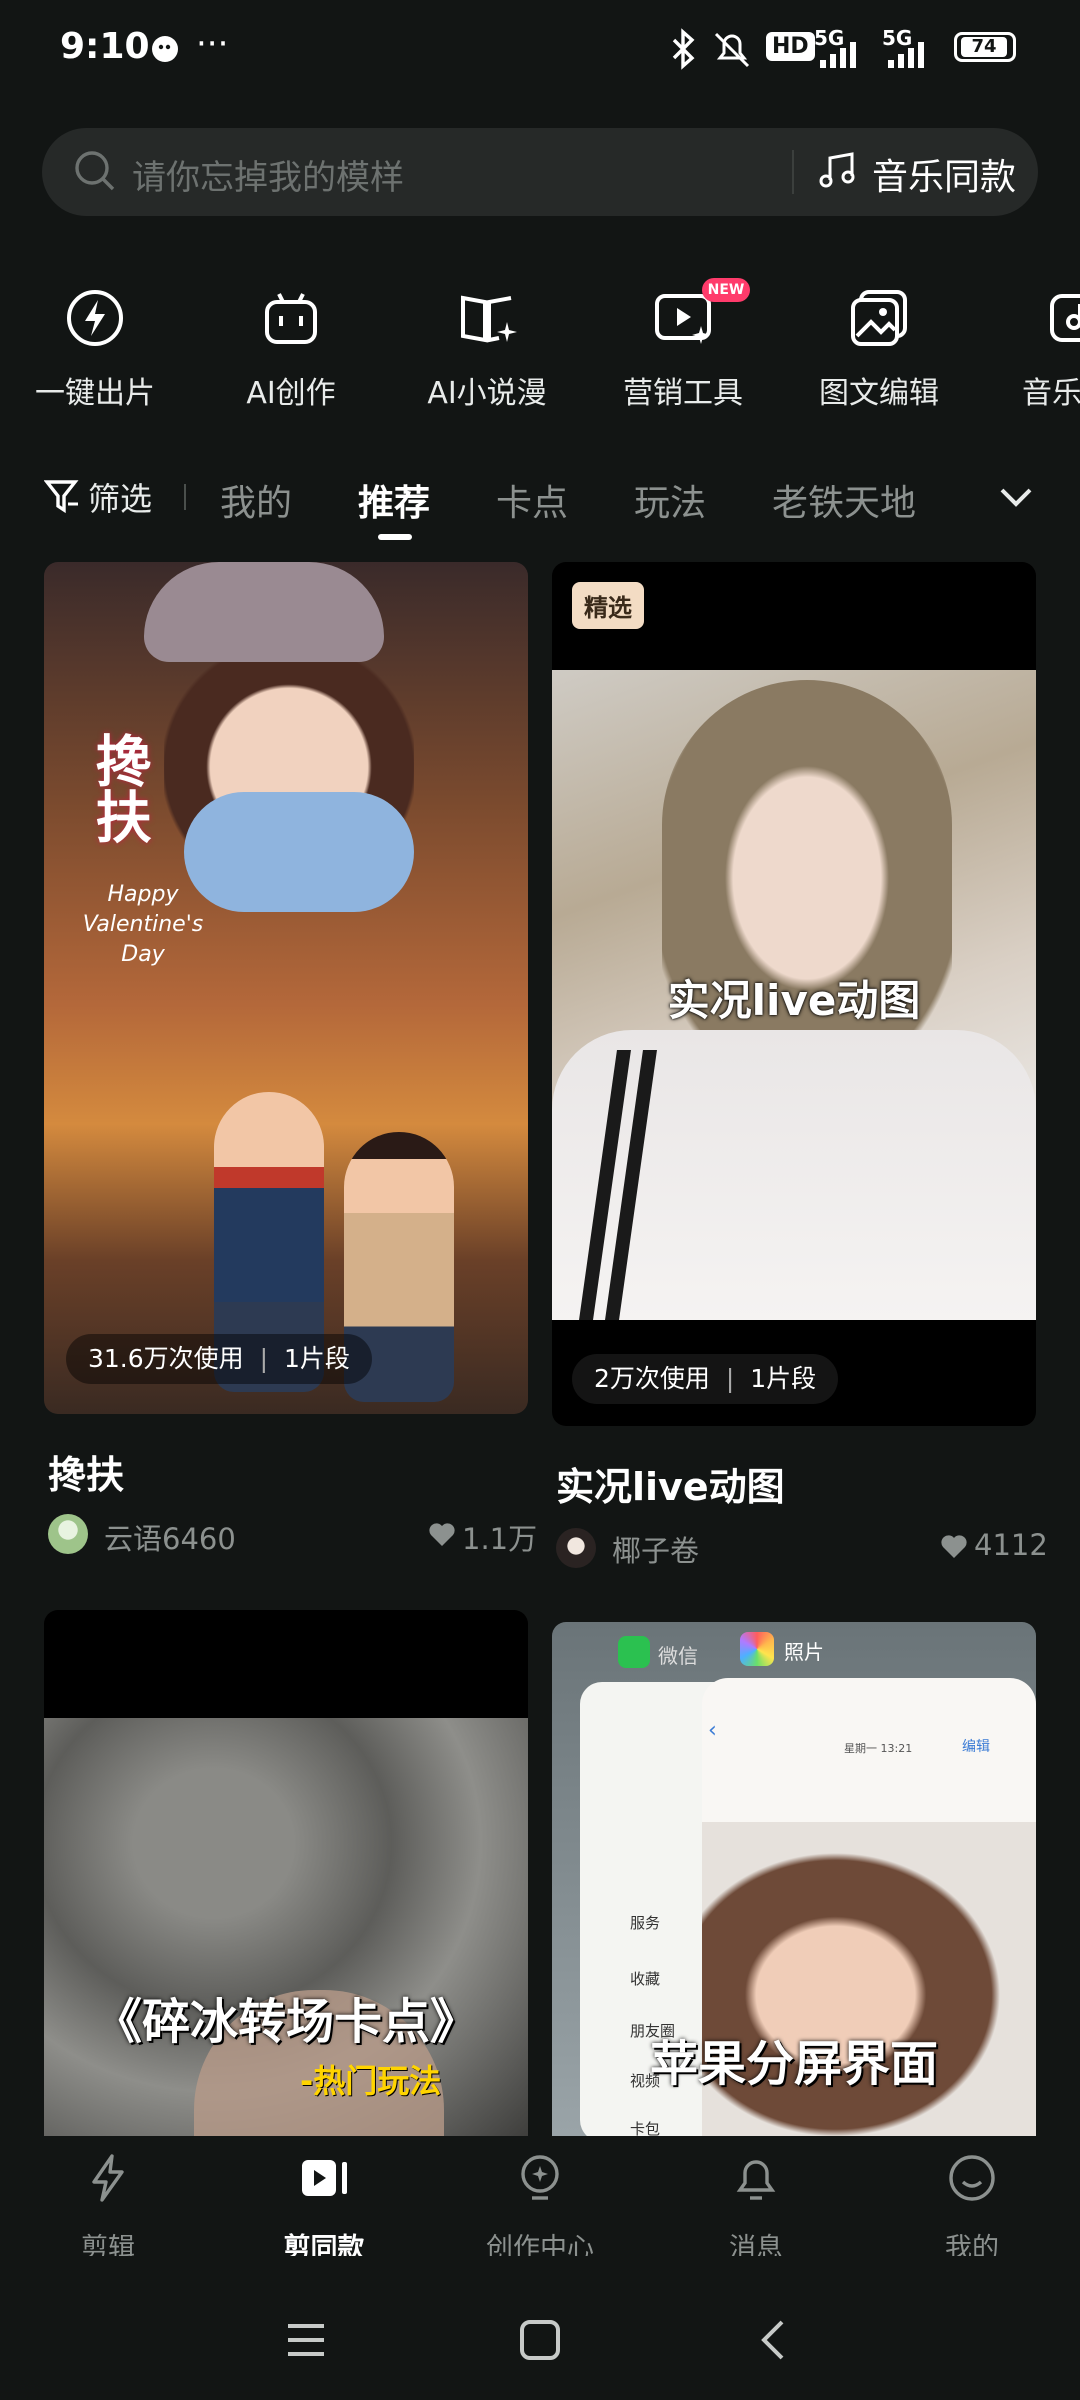  What do you see at coordinates (61, 498) in the screenshot?
I see `filter-icon` at bounding box center [61, 498].